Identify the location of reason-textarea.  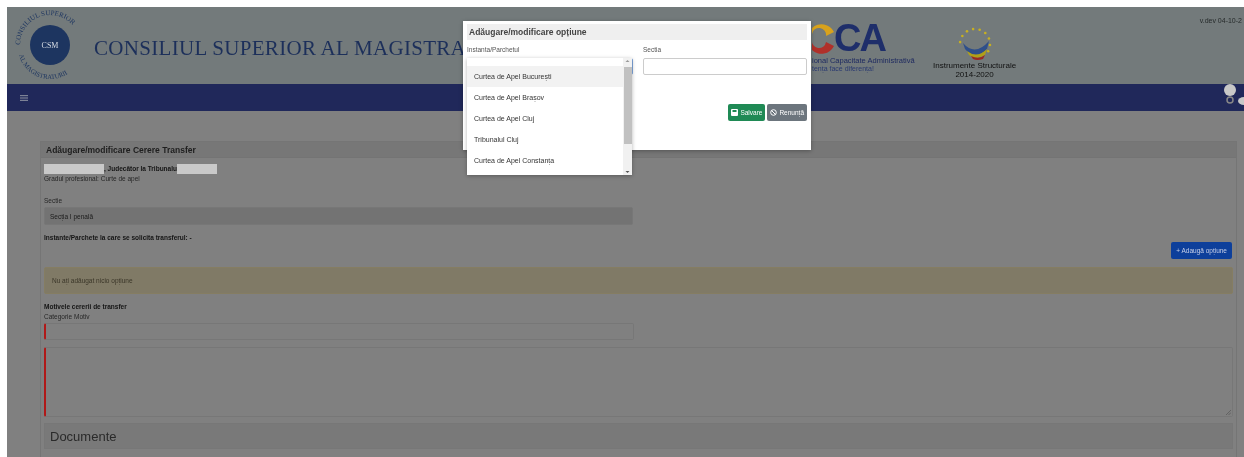
(638, 382).